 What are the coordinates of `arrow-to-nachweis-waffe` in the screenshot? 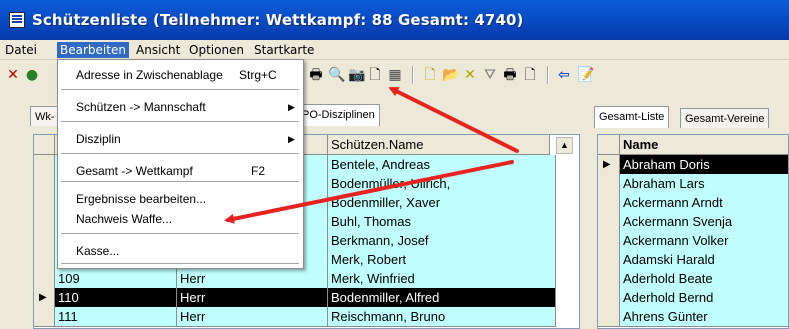 It's located at (369, 192).